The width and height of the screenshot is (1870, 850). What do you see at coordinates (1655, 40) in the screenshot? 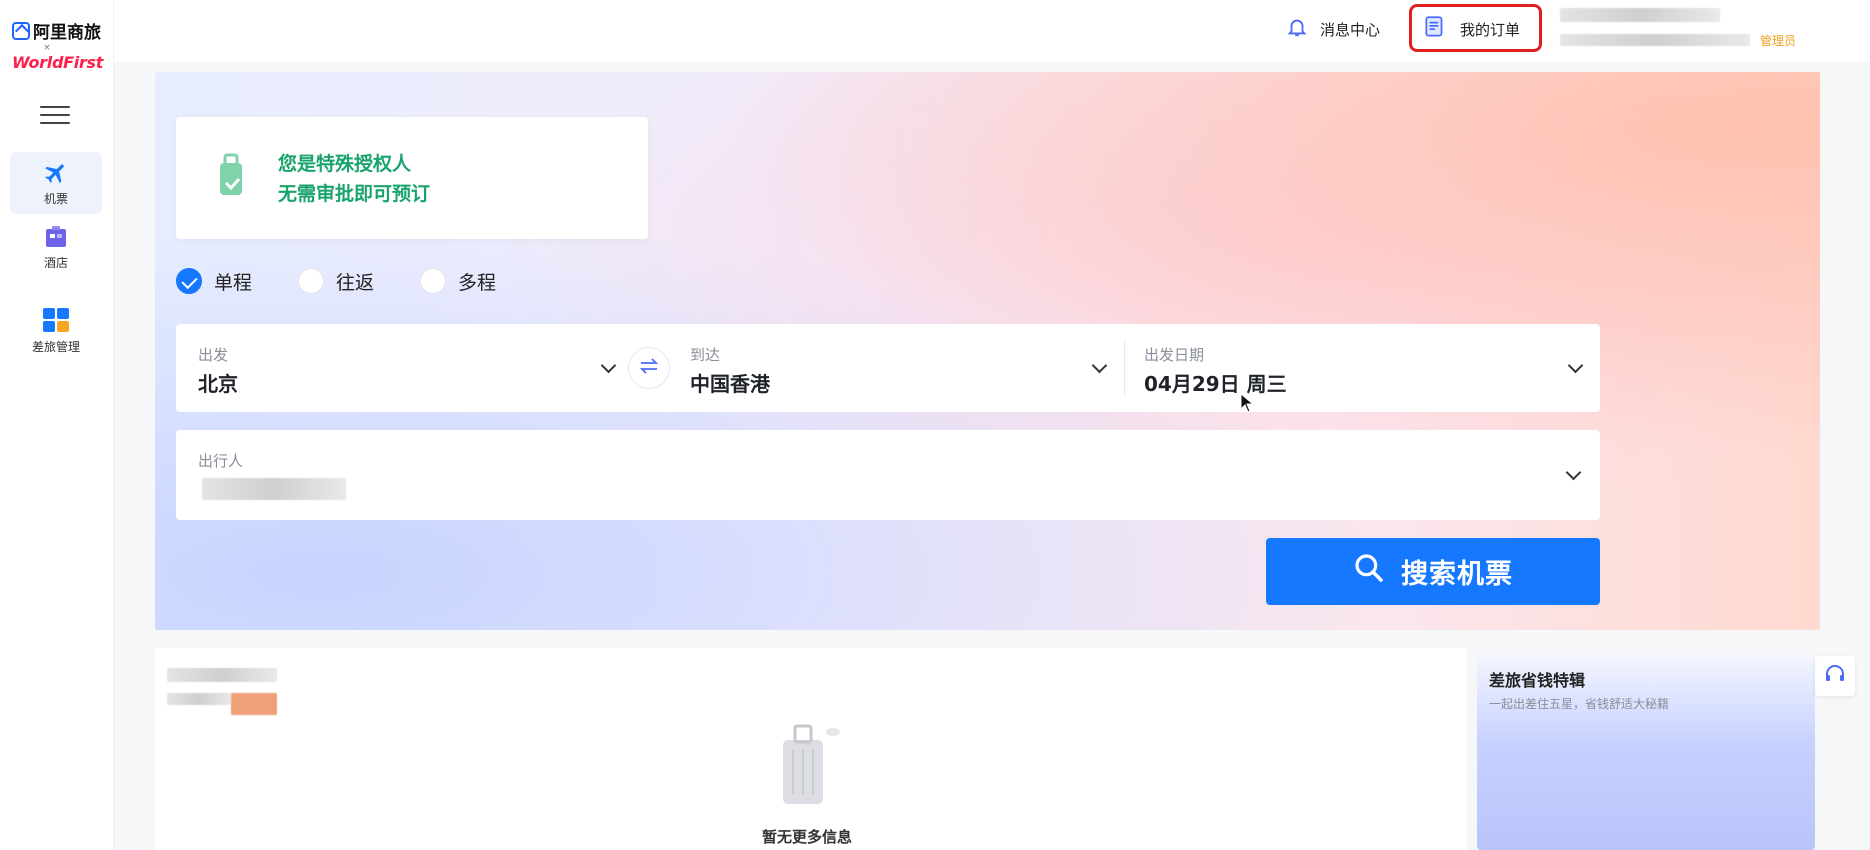
I see `company-name-redacted` at bounding box center [1655, 40].